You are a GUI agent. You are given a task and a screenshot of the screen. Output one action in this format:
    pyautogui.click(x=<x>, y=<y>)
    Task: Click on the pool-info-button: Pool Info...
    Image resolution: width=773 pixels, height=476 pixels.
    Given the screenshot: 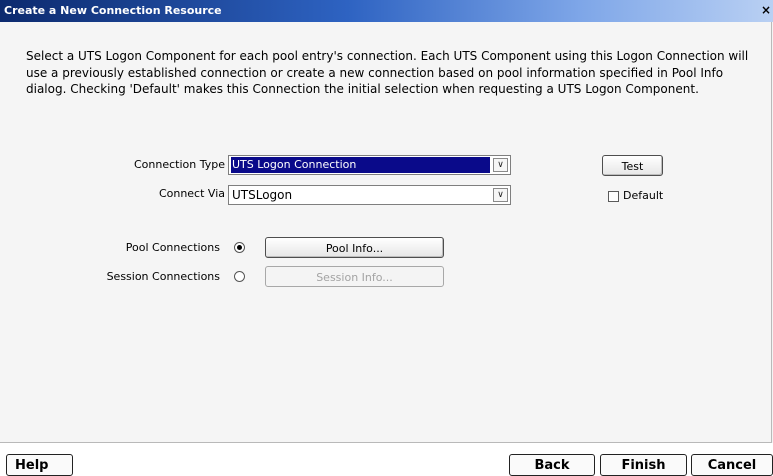 What is the action you would take?
    pyautogui.click(x=354, y=247)
    